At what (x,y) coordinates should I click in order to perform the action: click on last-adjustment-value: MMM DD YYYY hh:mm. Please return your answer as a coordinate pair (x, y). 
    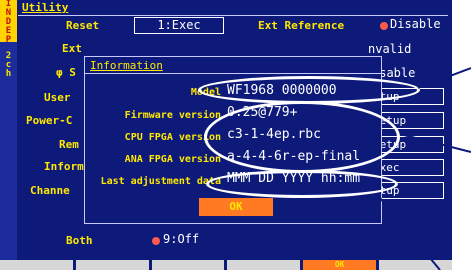
    Looking at the image, I should click on (294, 178).